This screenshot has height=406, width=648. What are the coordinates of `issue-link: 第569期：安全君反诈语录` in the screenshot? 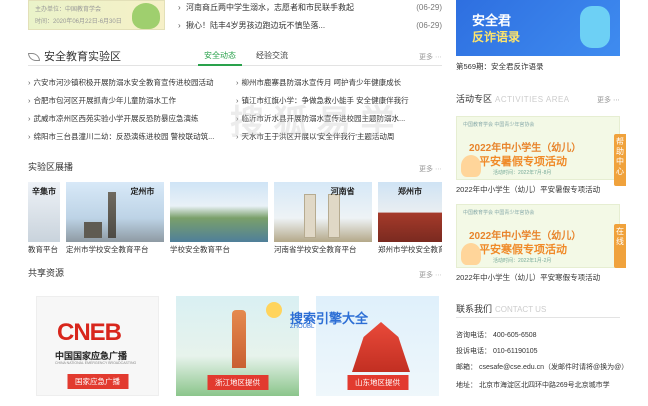 It's located at (500, 66).